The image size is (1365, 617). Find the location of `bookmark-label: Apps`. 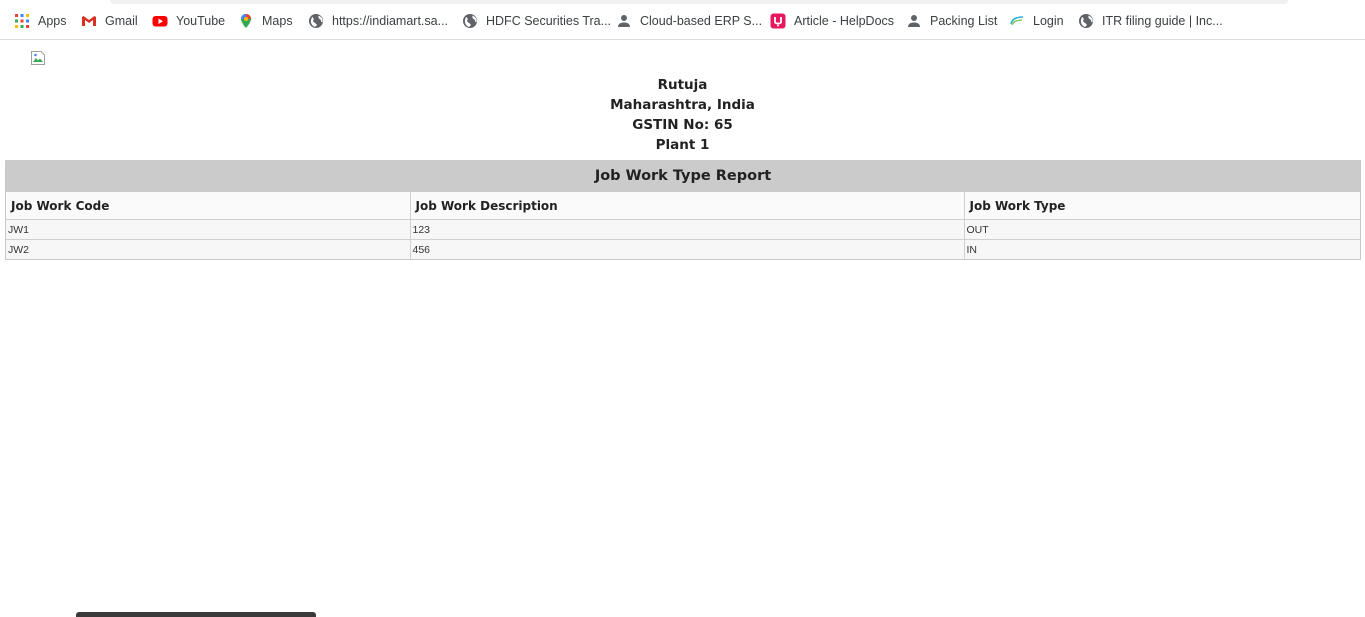

bookmark-label: Apps is located at coordinates (52, 21).